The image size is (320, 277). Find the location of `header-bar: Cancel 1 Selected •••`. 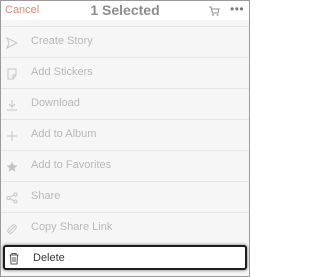

header-bar: Cancel 1 Selected ••• is located at coordinates (125, 10).